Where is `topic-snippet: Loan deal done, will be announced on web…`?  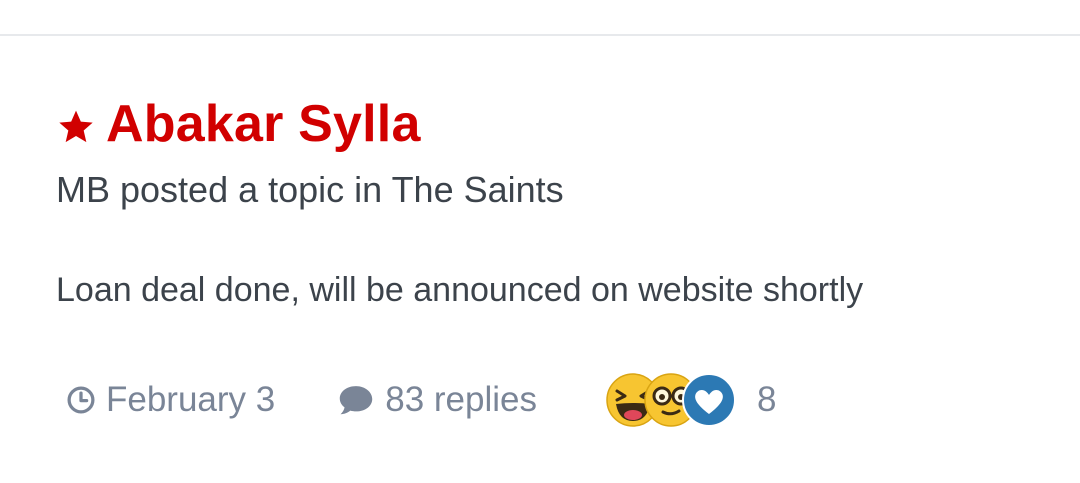 topic-snippet: Loan deal done, will be announced on web… is located at coordinates (460, 290).